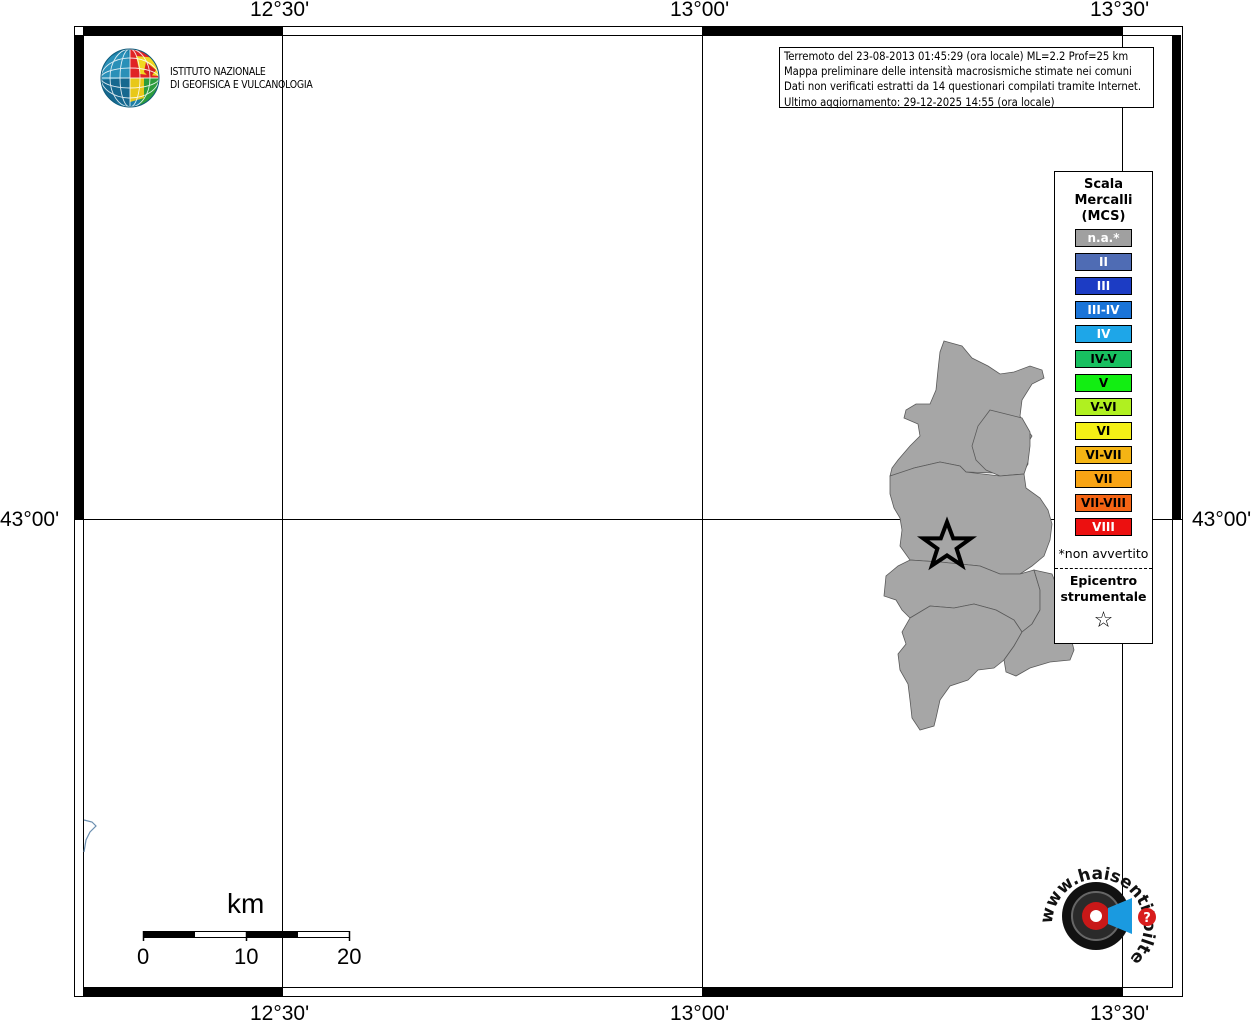 Image resolution: width=1256 pixels, height=1026 pixels. I want to click on legend-title-line: Mercalli, so click(1103, 200).